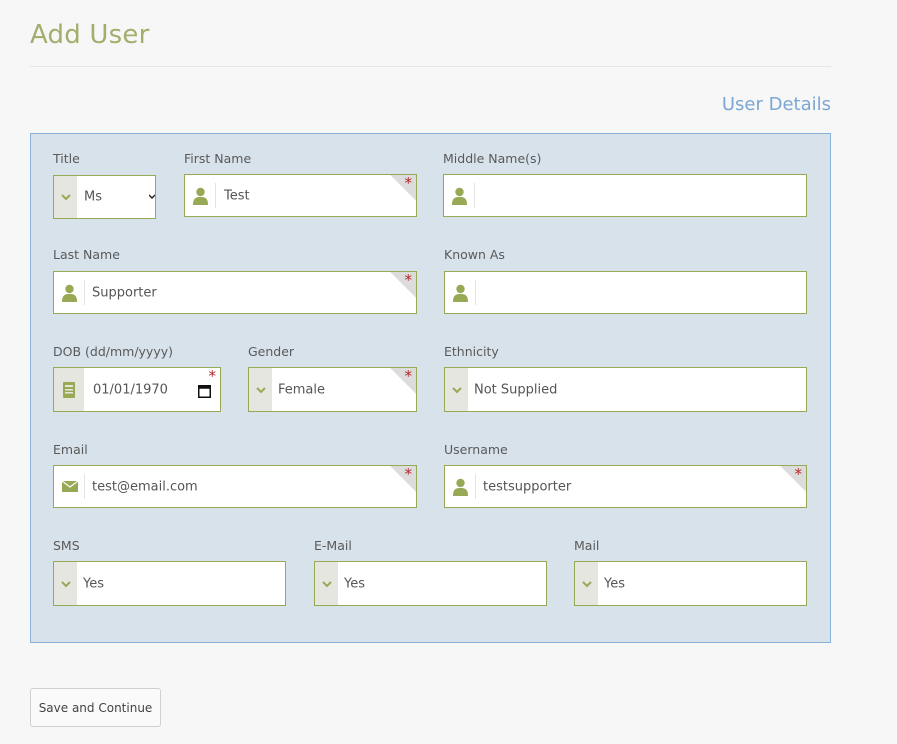 This screenshot has width=897, height=744. Describe the element at coordinates (124, 292) in the screenshot. I see `last-name-value: Supporter` at that location.